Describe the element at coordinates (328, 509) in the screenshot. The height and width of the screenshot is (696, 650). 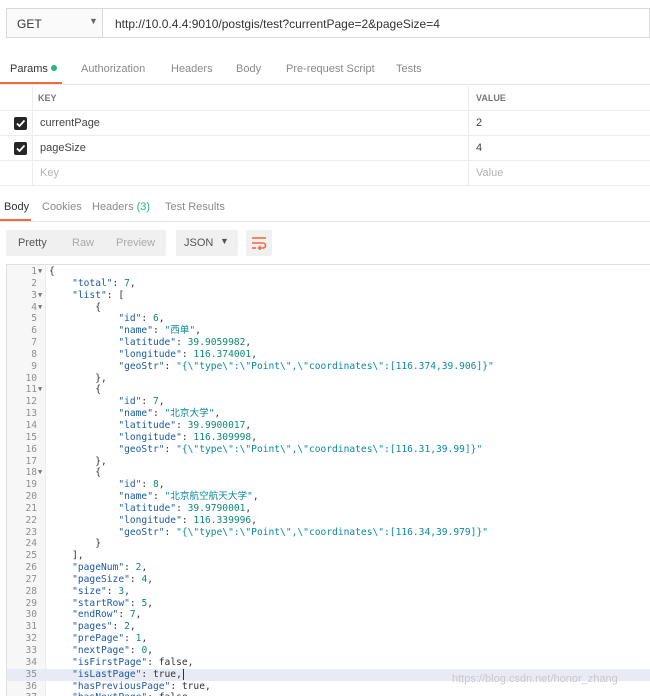
I see `code-line: 21 "latitude": 39.9790001,` at that location.